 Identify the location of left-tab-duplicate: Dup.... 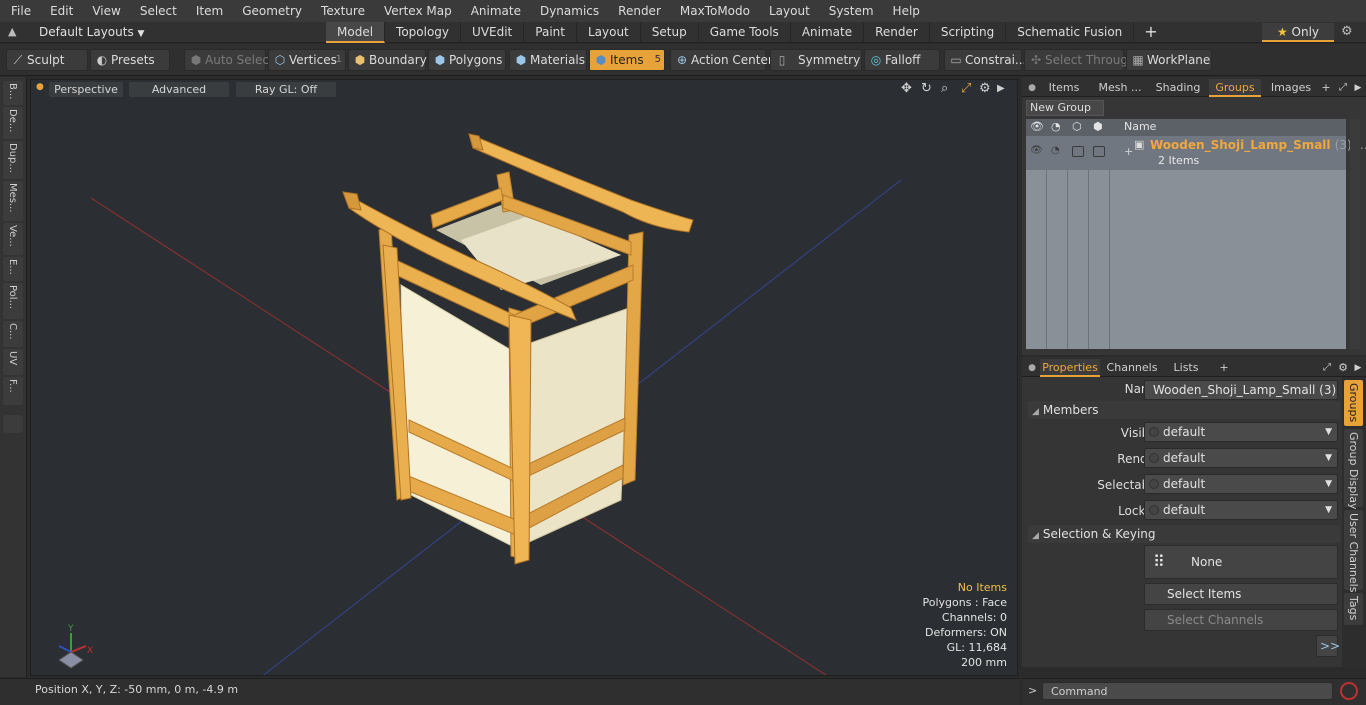
(13, 160).